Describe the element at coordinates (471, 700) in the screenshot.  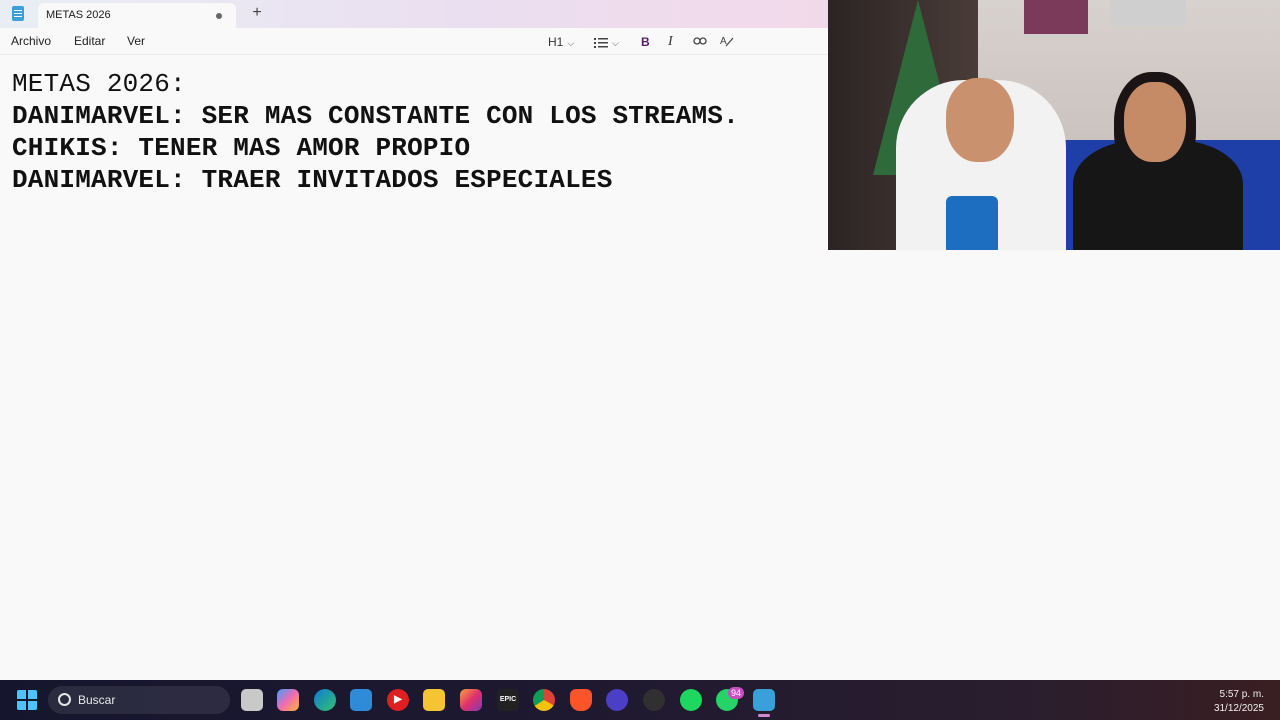
I see `instagram-icon` at that location.